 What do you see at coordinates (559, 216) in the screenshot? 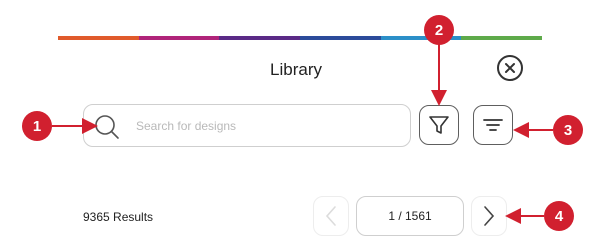
I see `callout-badge-4: 4` at bounding box center [559, 216].